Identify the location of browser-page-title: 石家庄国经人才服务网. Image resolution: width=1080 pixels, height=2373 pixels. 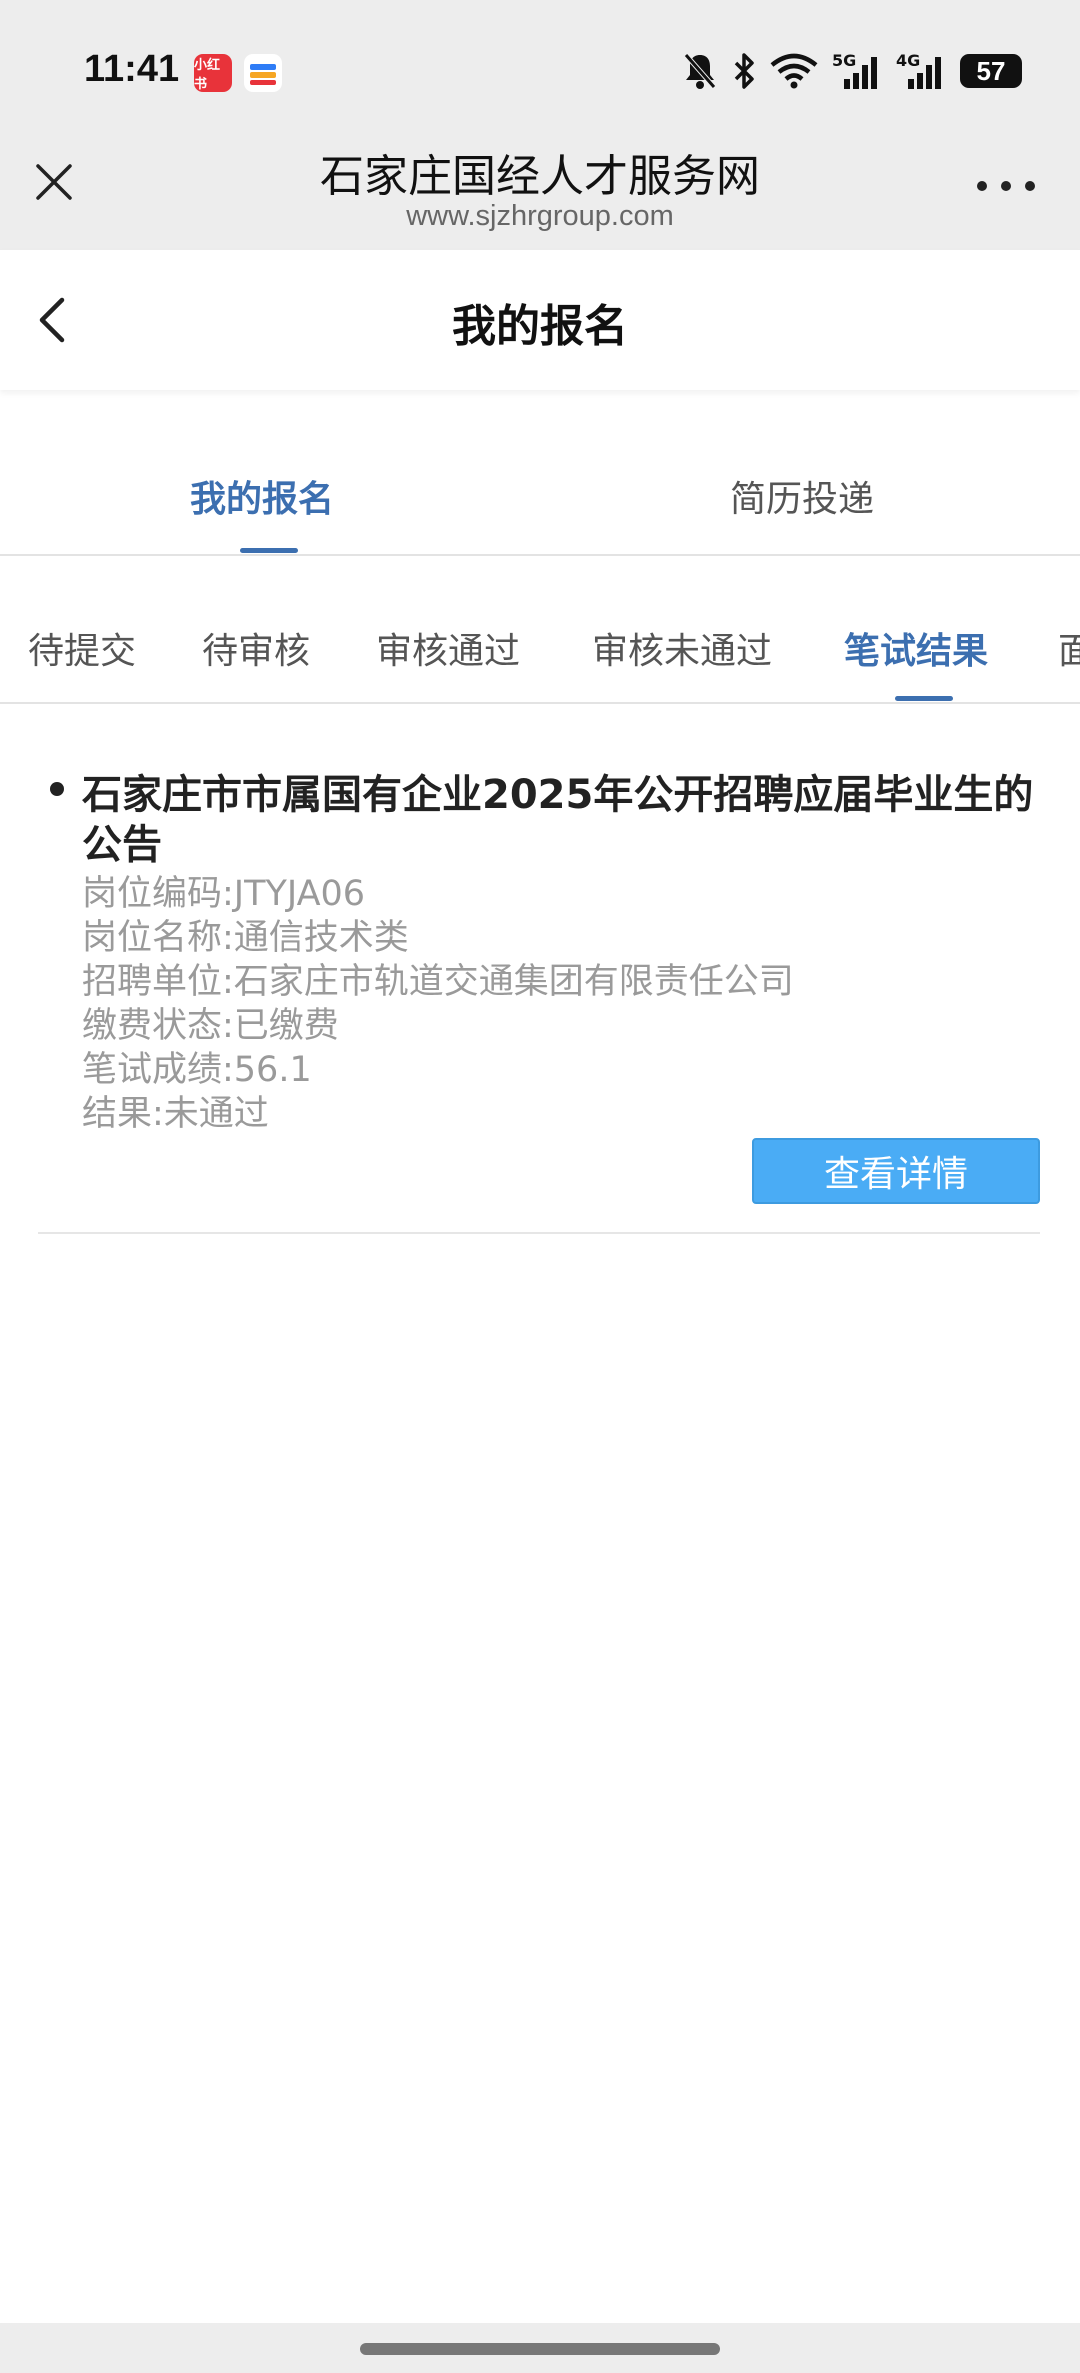
(540, 176).